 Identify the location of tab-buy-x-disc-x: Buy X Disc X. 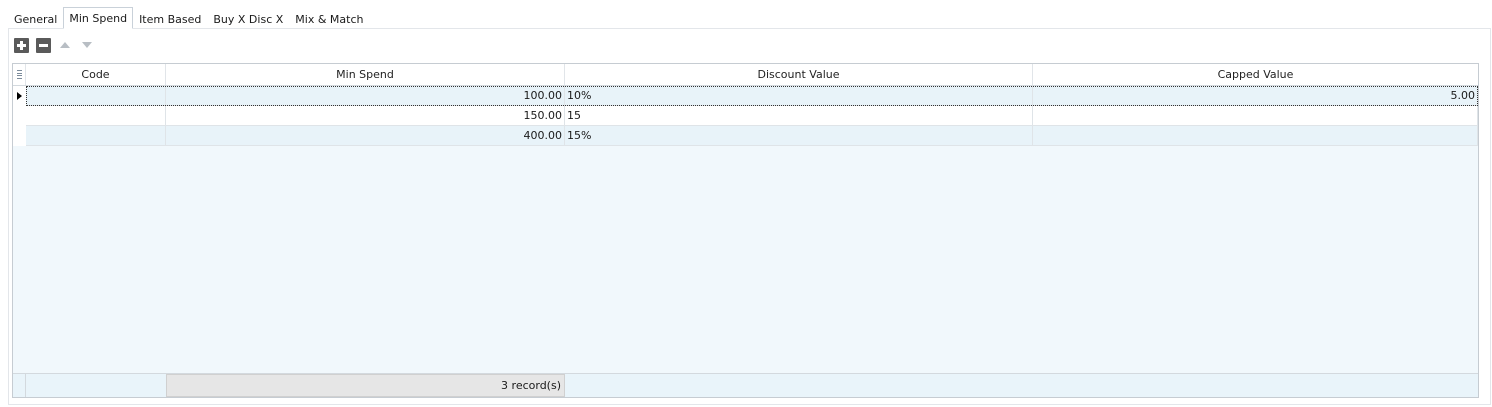
(248, 19).